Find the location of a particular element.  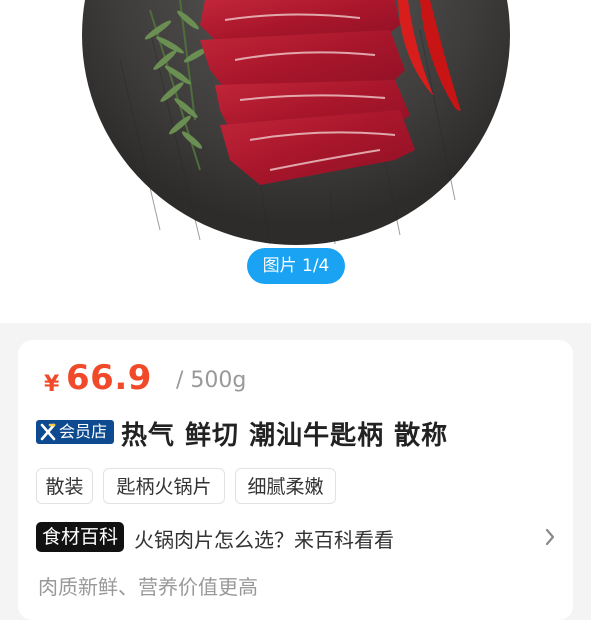

price-unit: / 500g is located at coordinates (211, 380).